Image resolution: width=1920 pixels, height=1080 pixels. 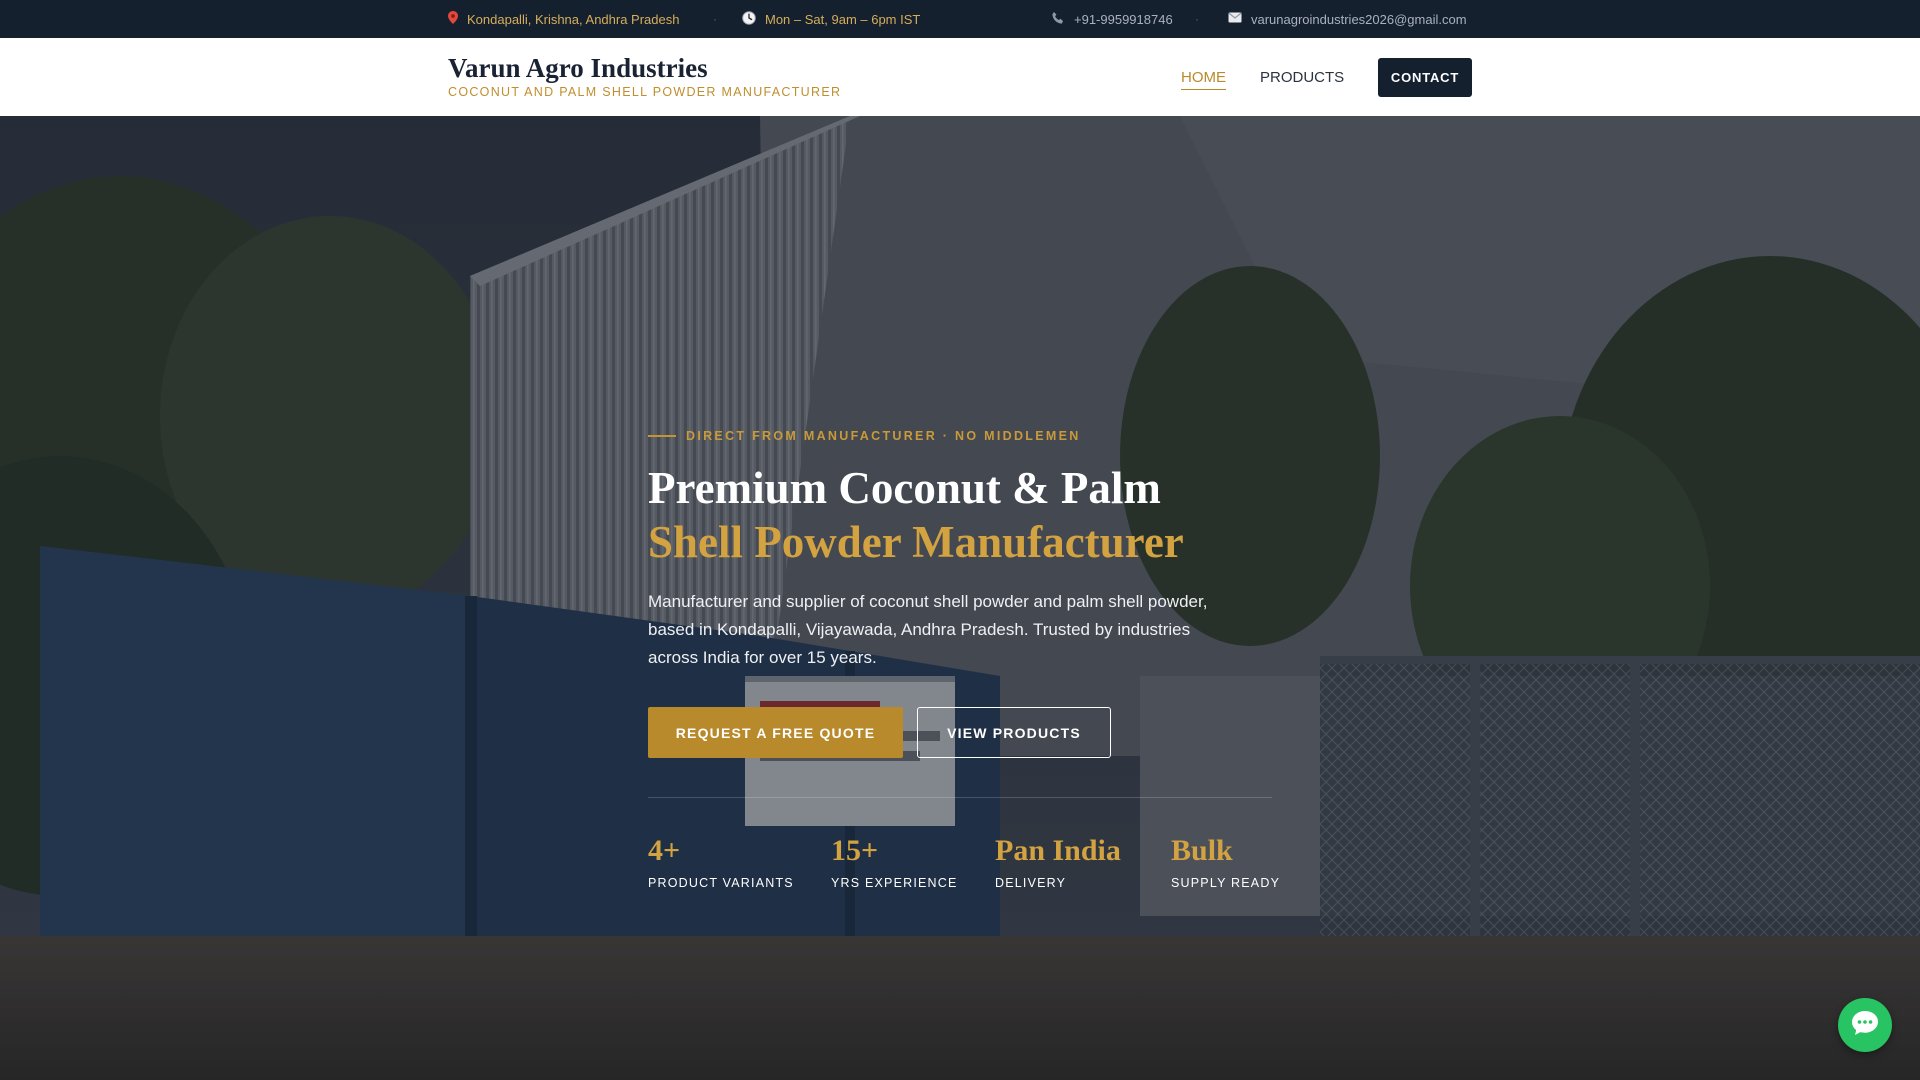 I want to click on nav-home-link: HOME, so click(x=1203, y=79).